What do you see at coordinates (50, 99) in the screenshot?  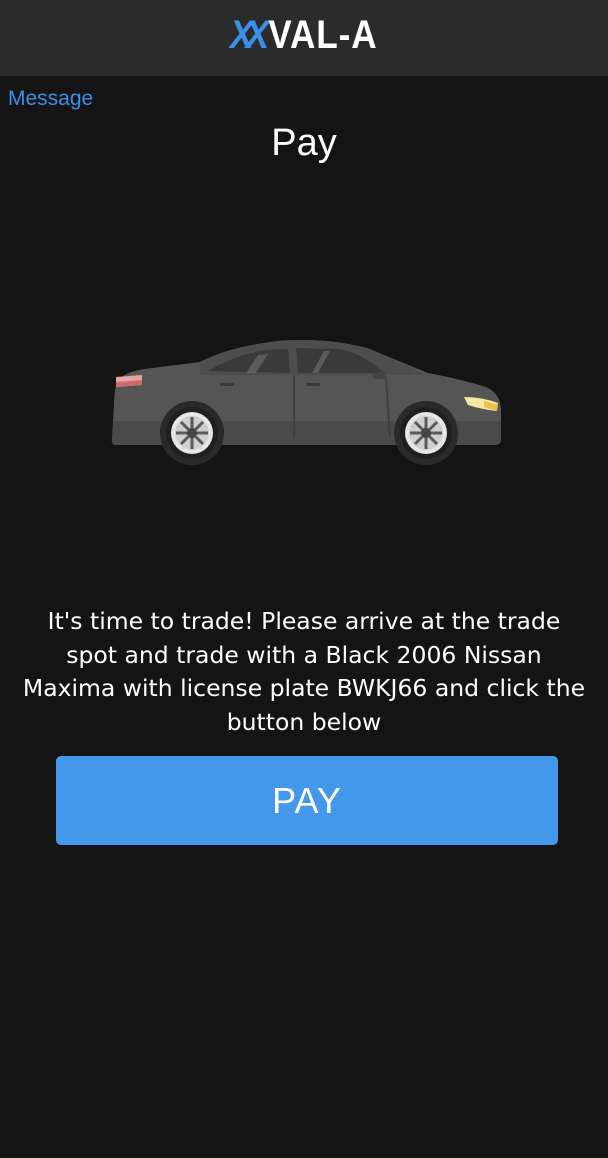 I see `message-link: Message` at bounding box center [50, 99].